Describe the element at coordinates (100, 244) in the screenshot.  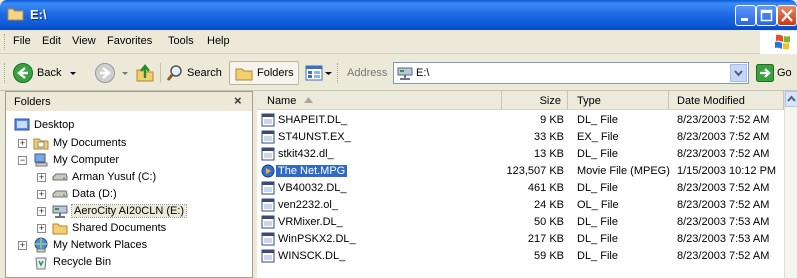
I see `tree-label: My Network Places` at that location.